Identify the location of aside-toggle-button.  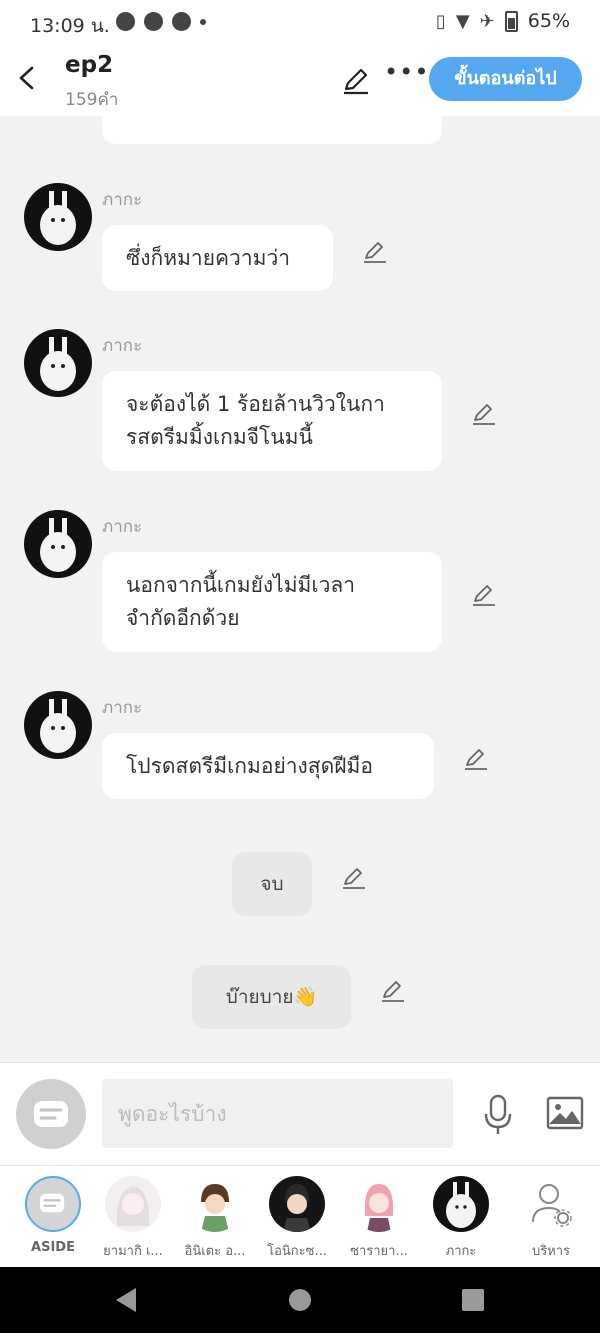
(51, 1114).